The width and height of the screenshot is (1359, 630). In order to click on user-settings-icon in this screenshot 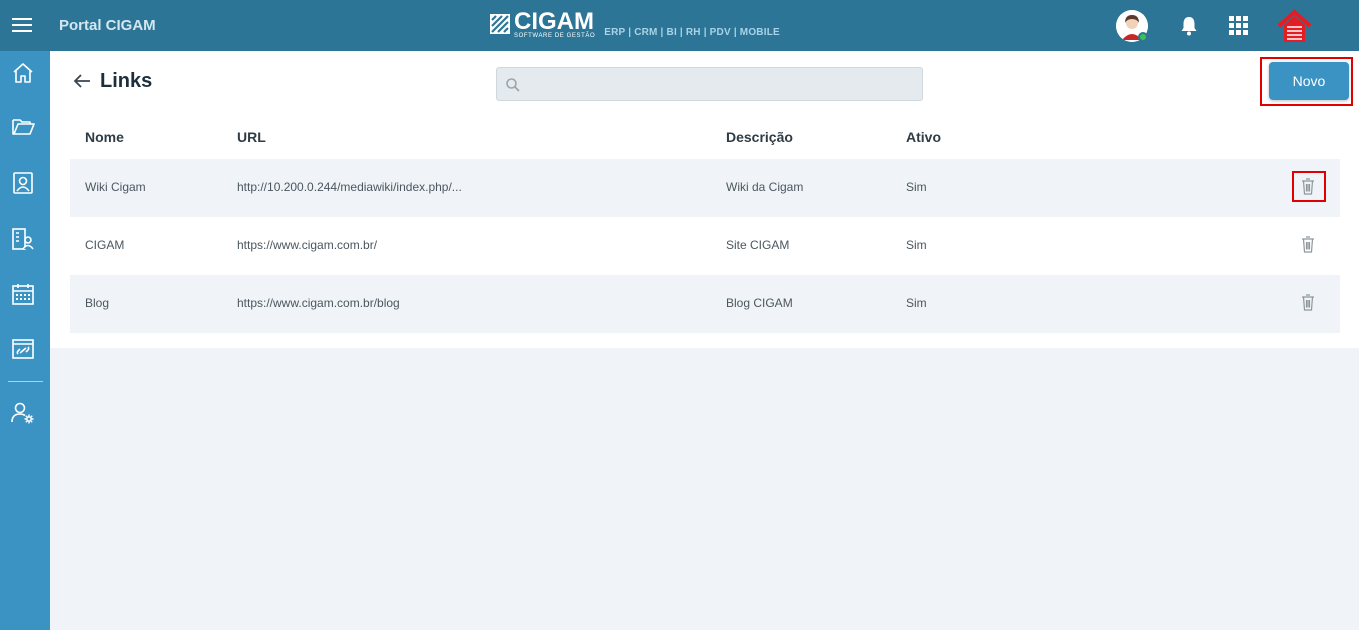, I will do `click(23, 413)`.